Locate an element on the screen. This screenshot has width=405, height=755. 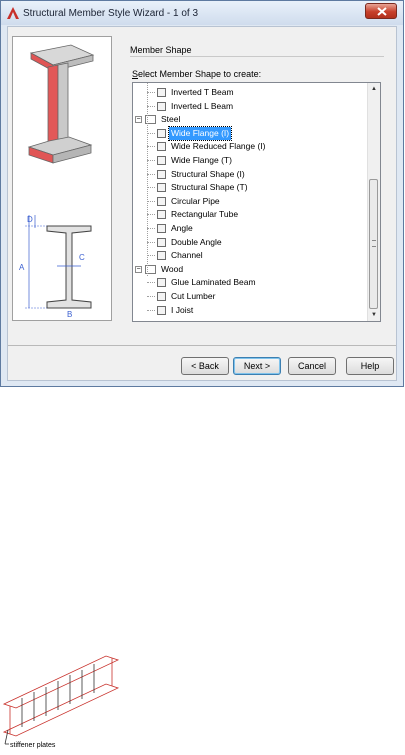
tree-item-label: Channel is located at coordinates (187, 255).